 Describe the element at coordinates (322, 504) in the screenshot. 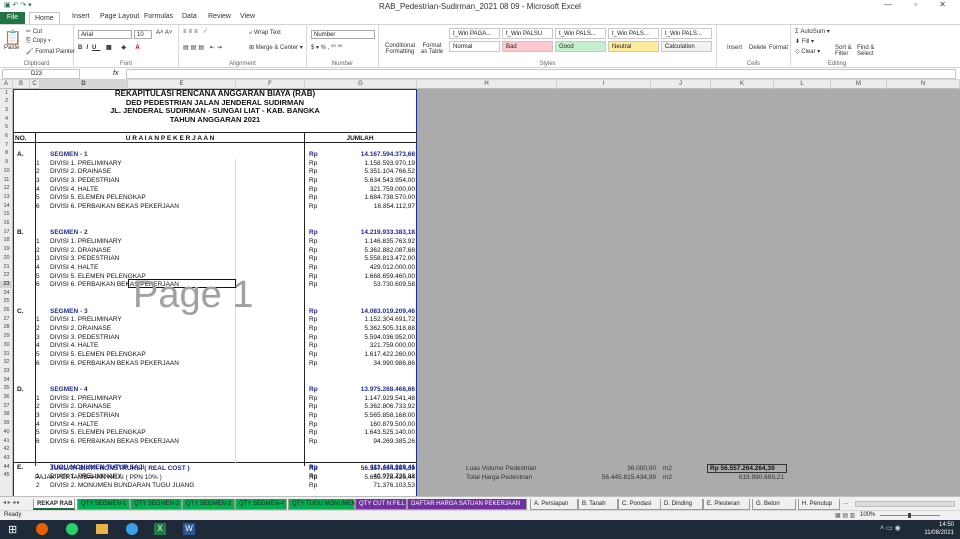

I see `sheet-tab: QTY TUGU MONUMEN` at that location.